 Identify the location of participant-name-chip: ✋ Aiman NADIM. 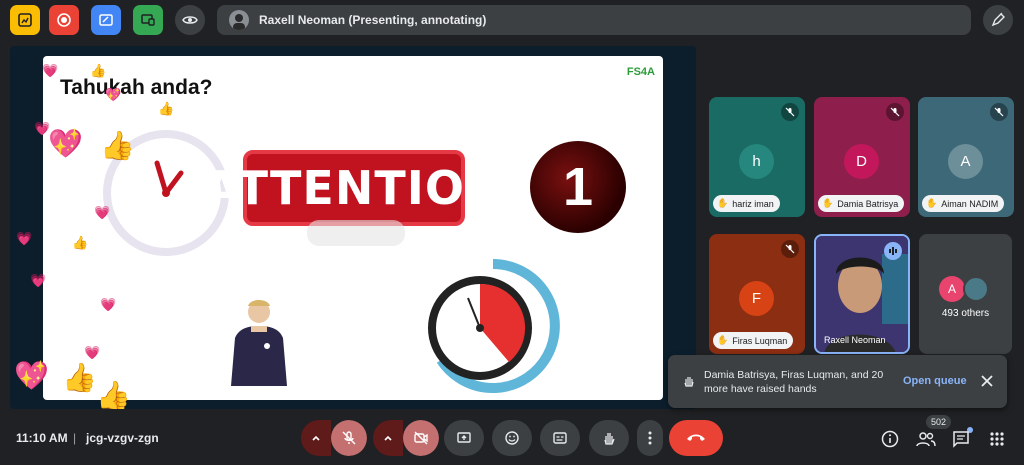
(963, 203).